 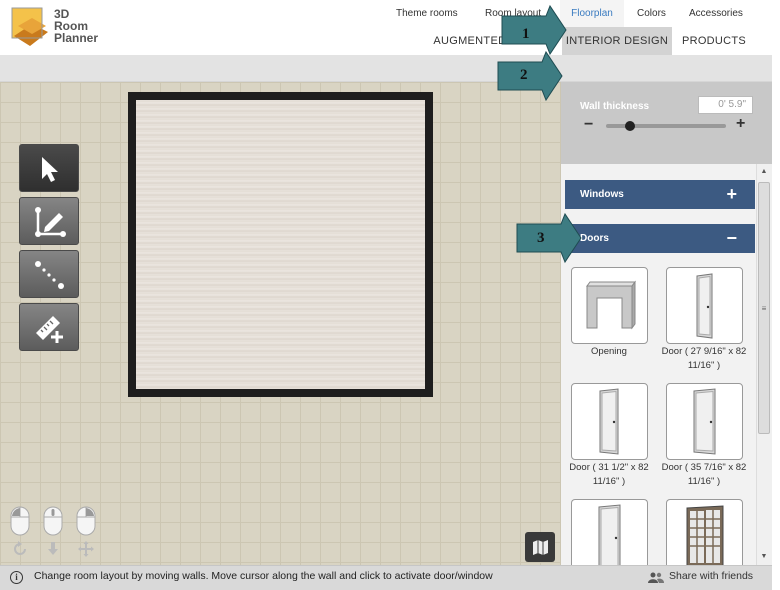 What do you see at coordinates (764, 308) in the screenshot?
I see `scroll-grip-icon: ≡` at bounding box center [764, 308].